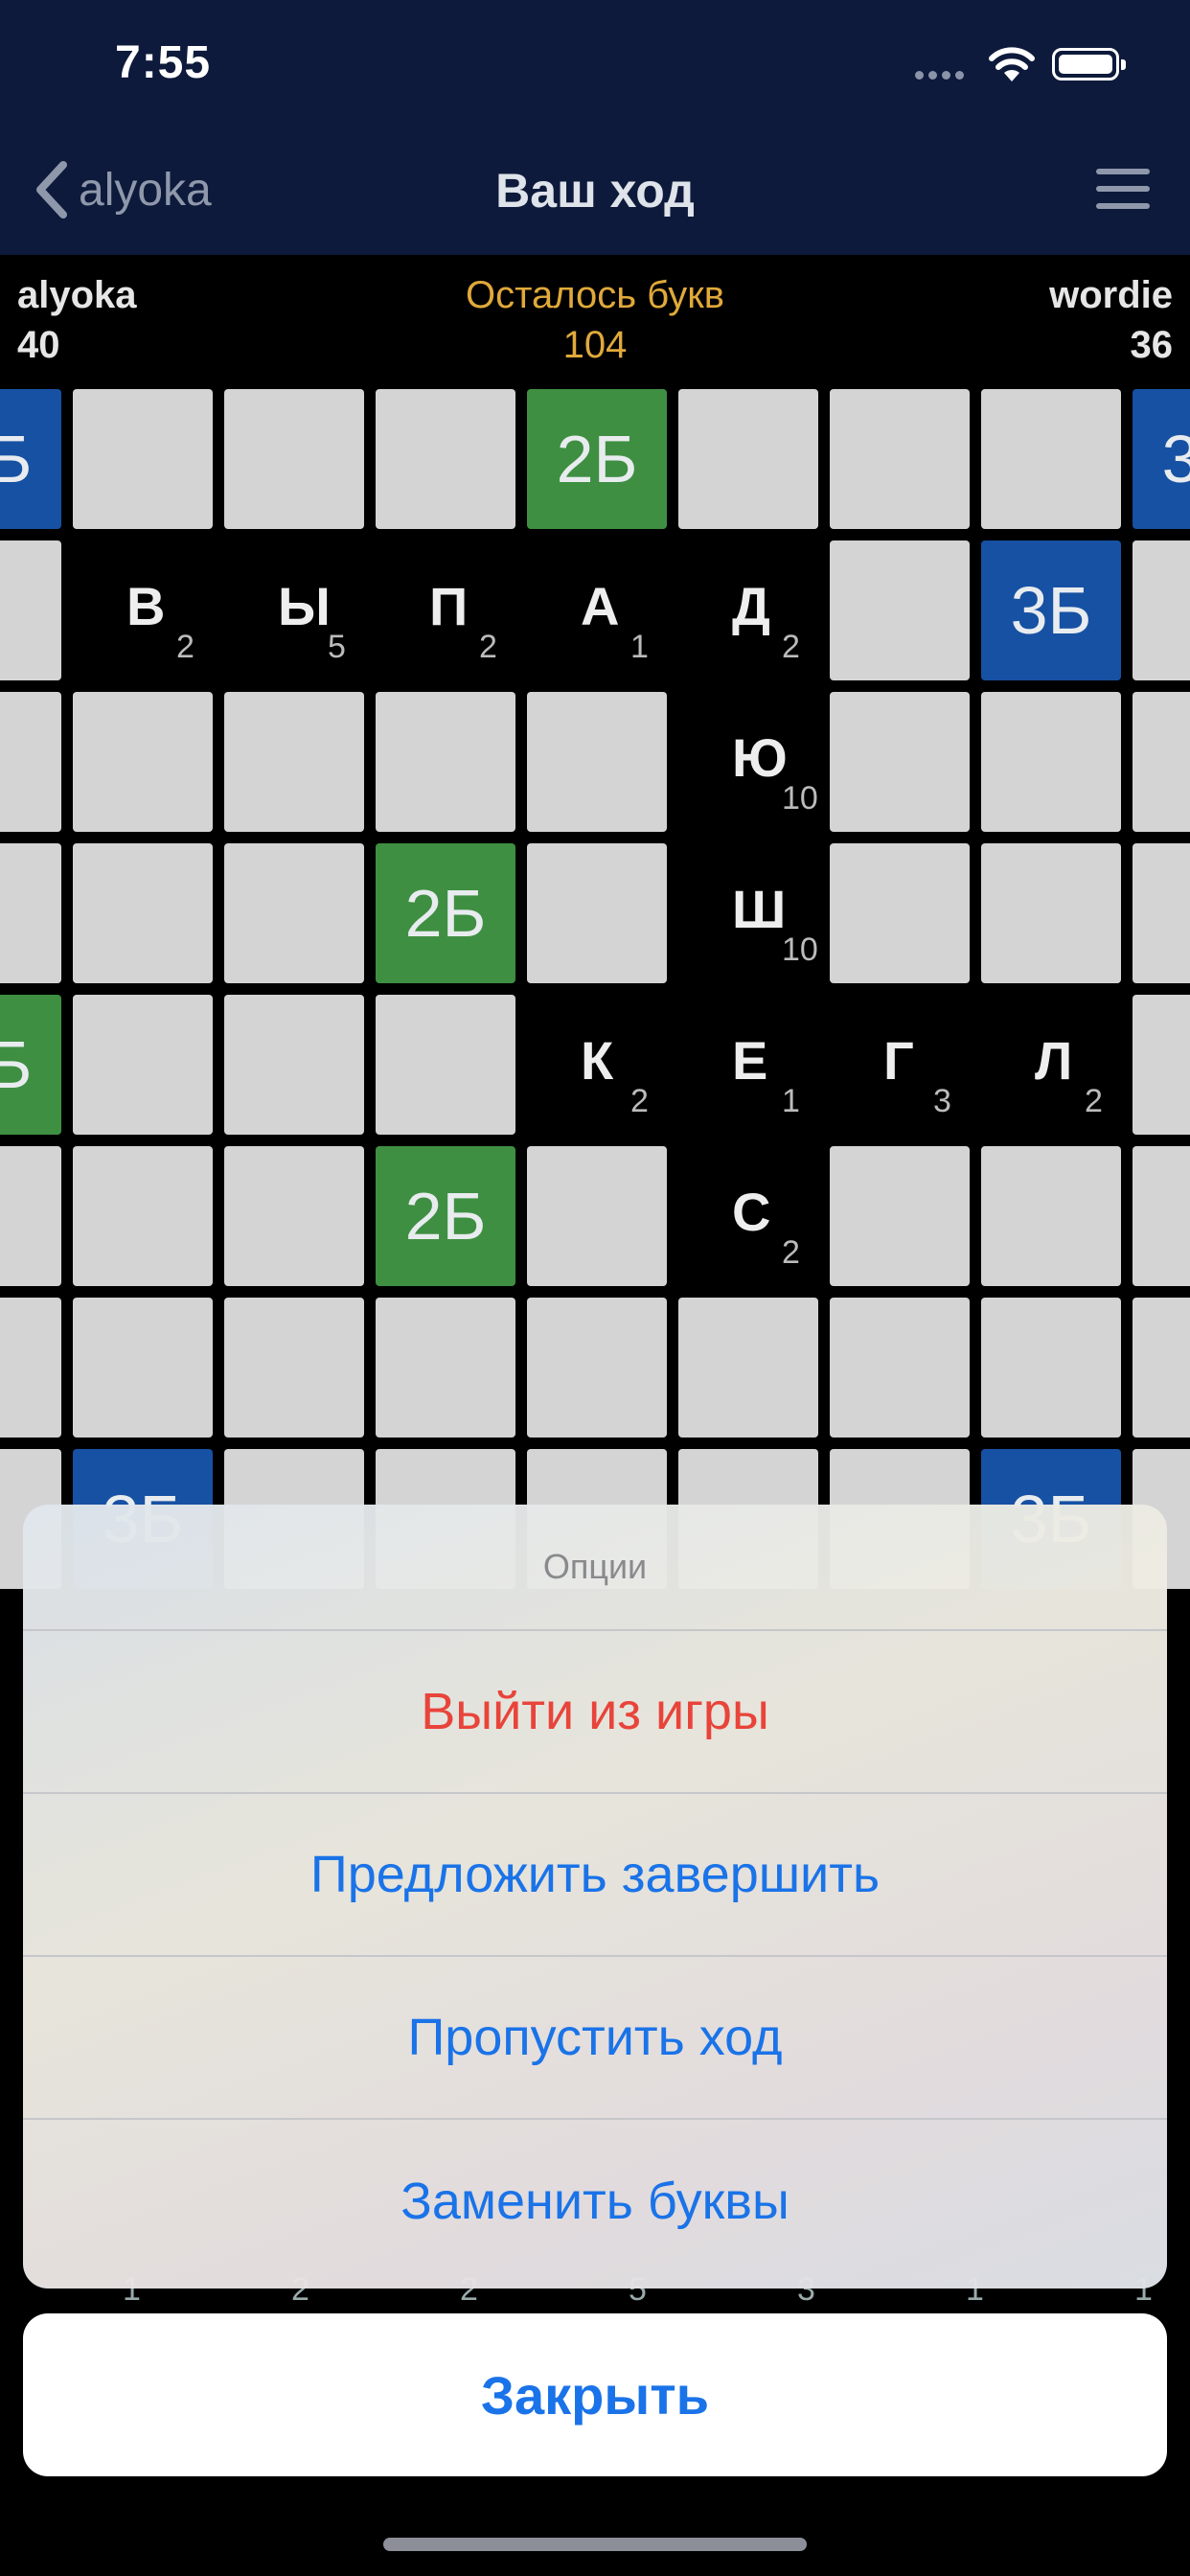 This screenshot has height=2576, width=1190. Describe the element at coordinates (595, 2038) in the screenshot. I see `skip-turn-button: Пропустить ход` at that location.